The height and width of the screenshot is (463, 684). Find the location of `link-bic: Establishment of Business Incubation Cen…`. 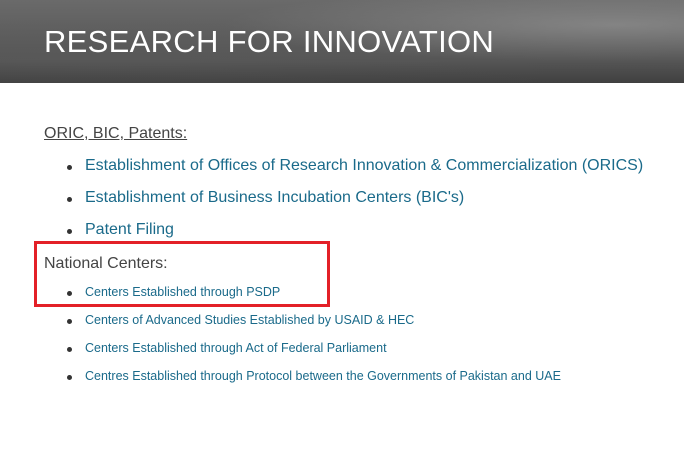

link-bic: Establishment of Business Incubation Cen… is located at coordinates (274, 198).